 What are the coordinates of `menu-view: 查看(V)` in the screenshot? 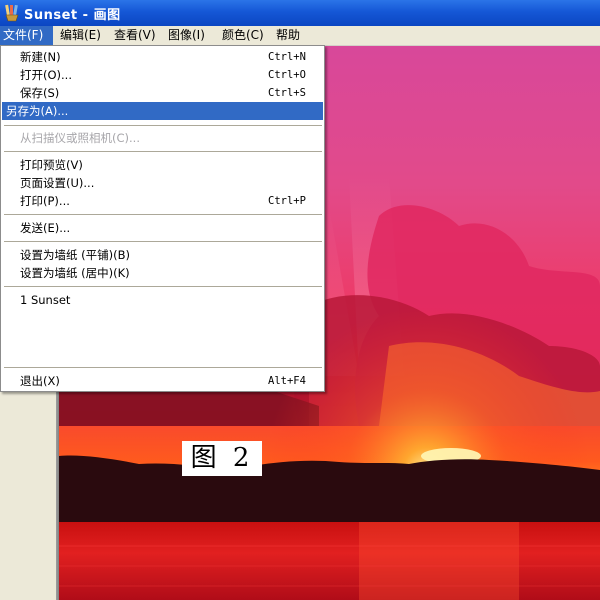 It's located at (135, 35).